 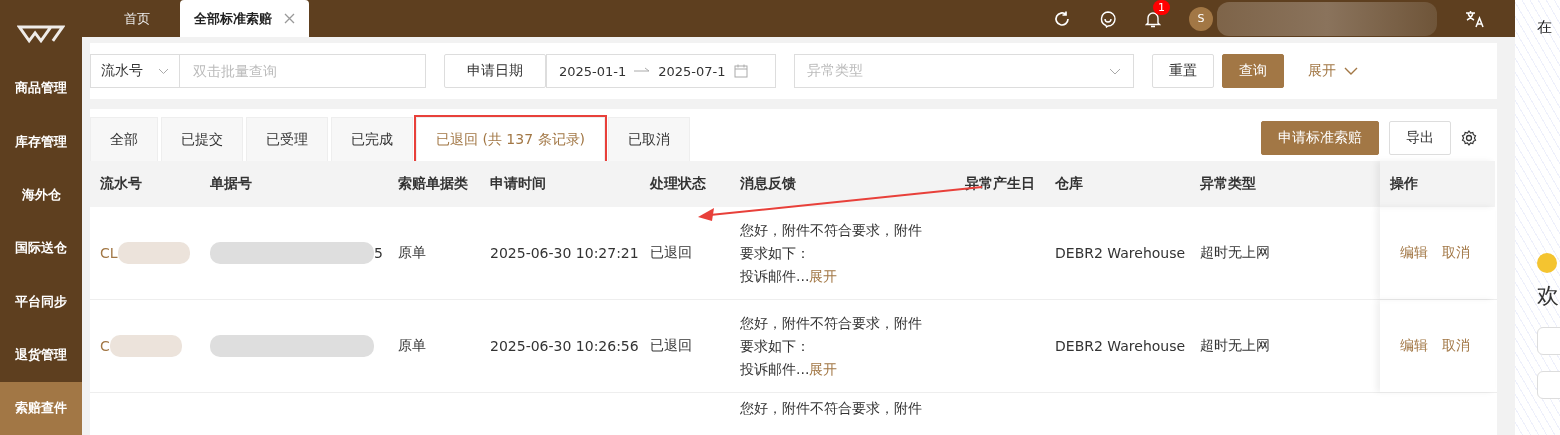 What do you see at coordinates (233, 18) in the screenshot?
I see `tab-label: 全部标准索赔` at bounding box center [233, 18].